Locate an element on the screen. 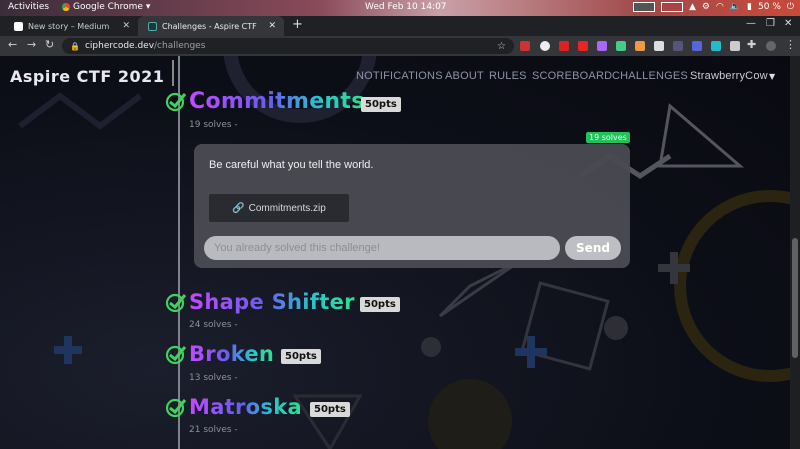 This screenshot has width=800, height=449. clock: Wed Feb 10 14:07 is located at coordinates (406, 7).